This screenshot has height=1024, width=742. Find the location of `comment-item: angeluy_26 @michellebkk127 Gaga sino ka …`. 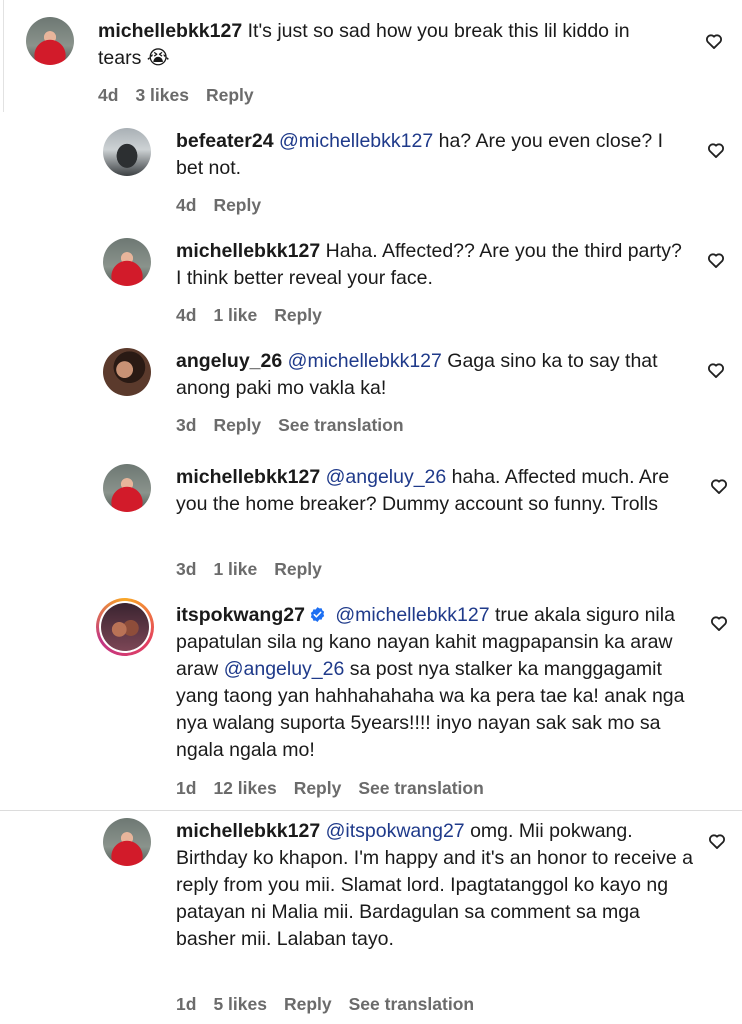

comment-item: angeluy_26 @michellebkk127 Gaga sino ka … is located at coordinates (371, 387).